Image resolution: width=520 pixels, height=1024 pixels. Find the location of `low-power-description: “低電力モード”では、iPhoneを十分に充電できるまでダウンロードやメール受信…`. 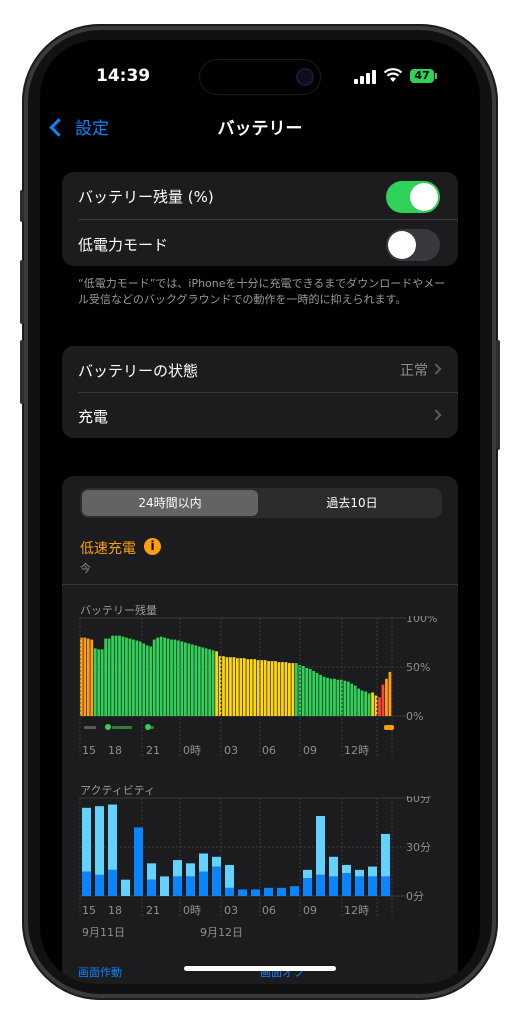

low-power-description: “低電力モード”では、iPhoneを十分に充電できるまでダウンロードやメール受信… is located at coordinates (262, 291).